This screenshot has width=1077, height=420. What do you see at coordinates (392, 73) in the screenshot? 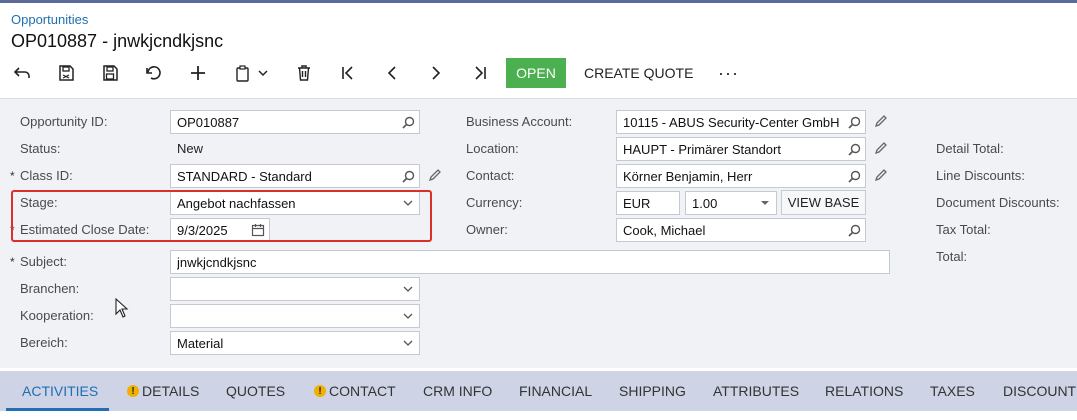
I see `previous-record-icon` at bounding box center [392, 73].